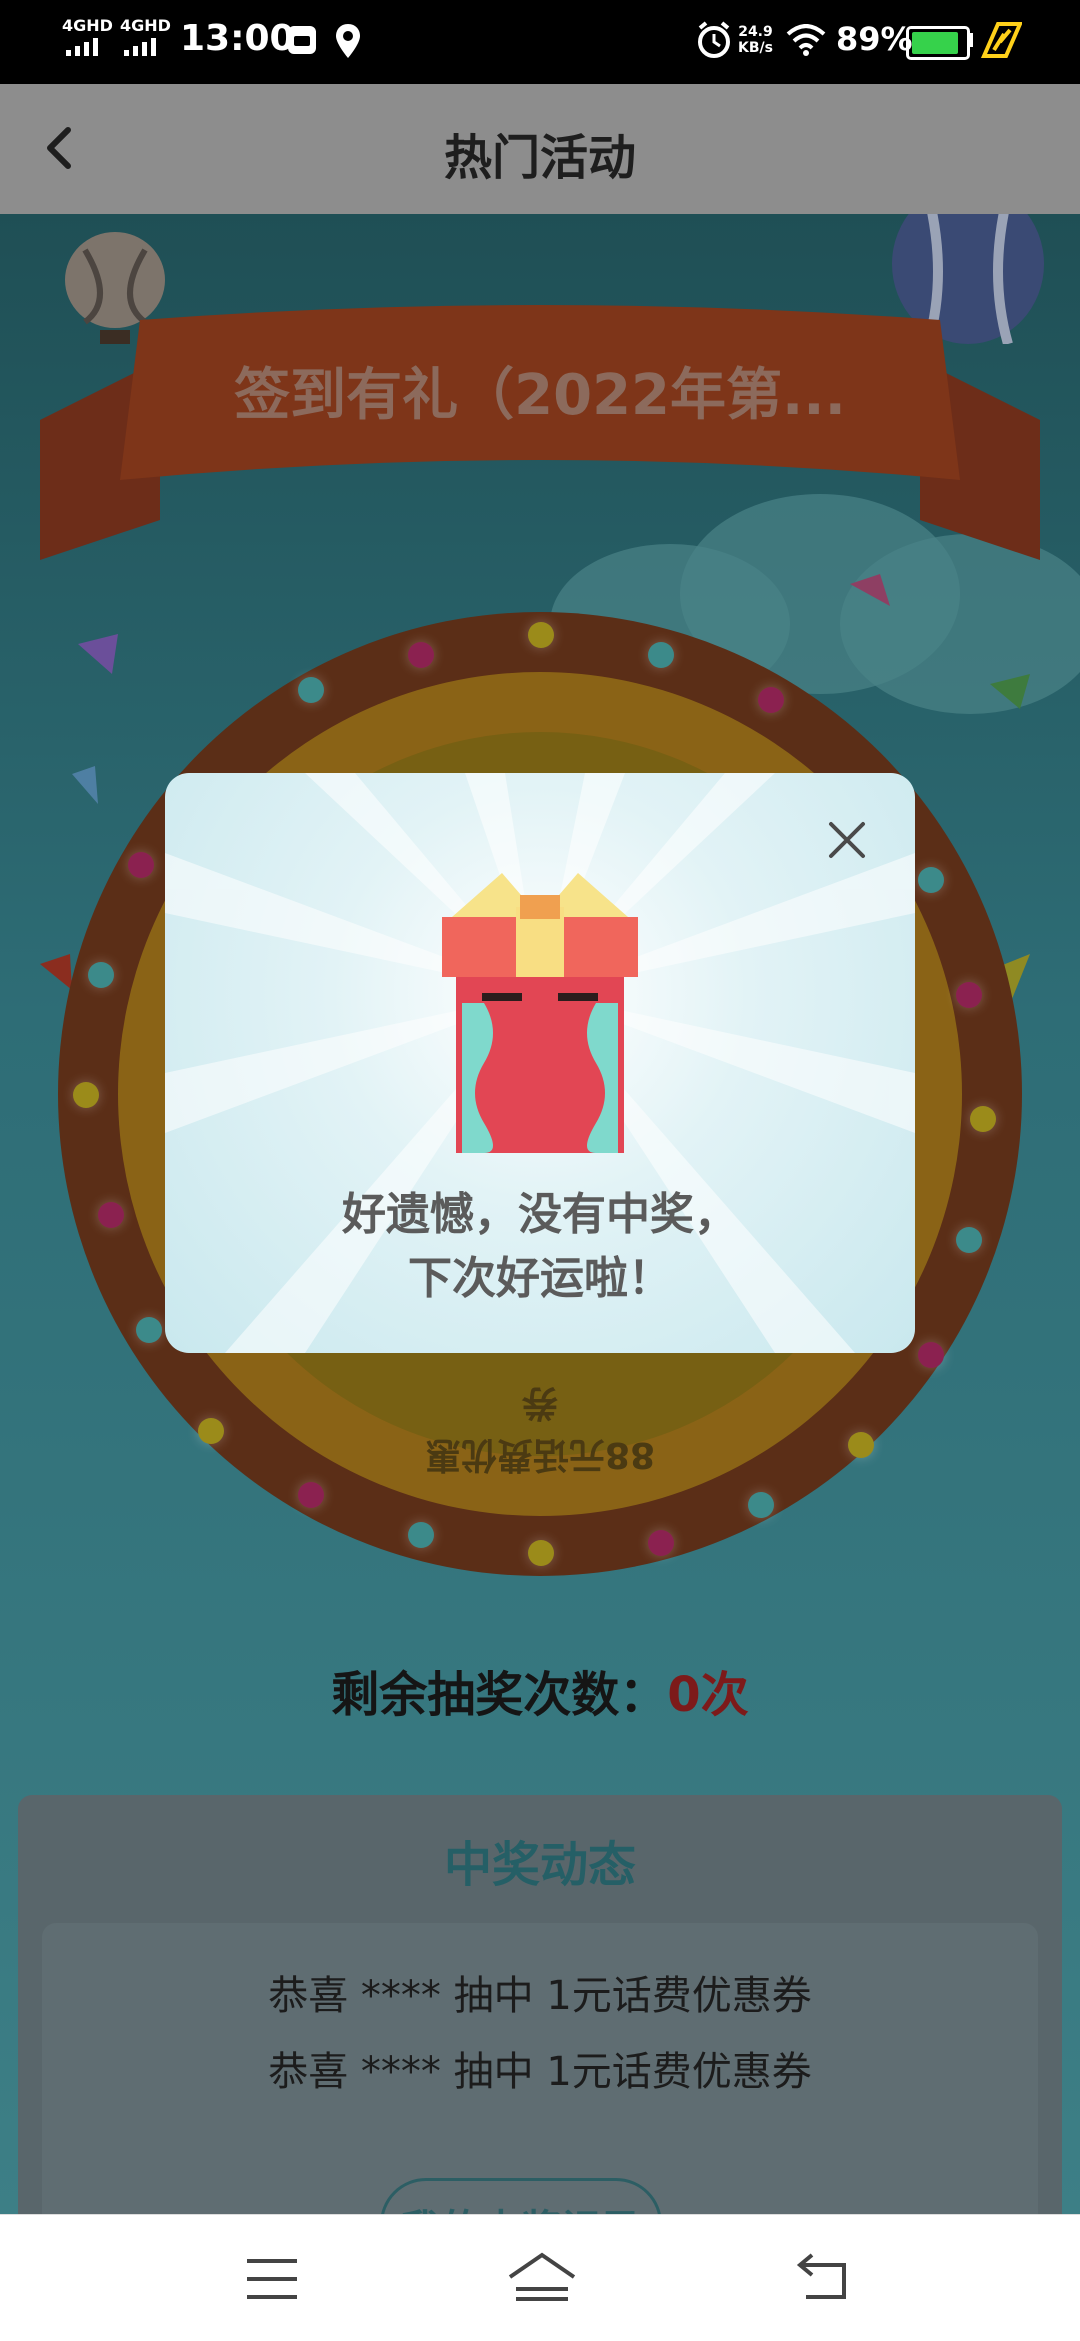  What do you see at coordinates (806, 40) in the screenshot?
I see `wifi-icon` at bounding box center [806, 40].